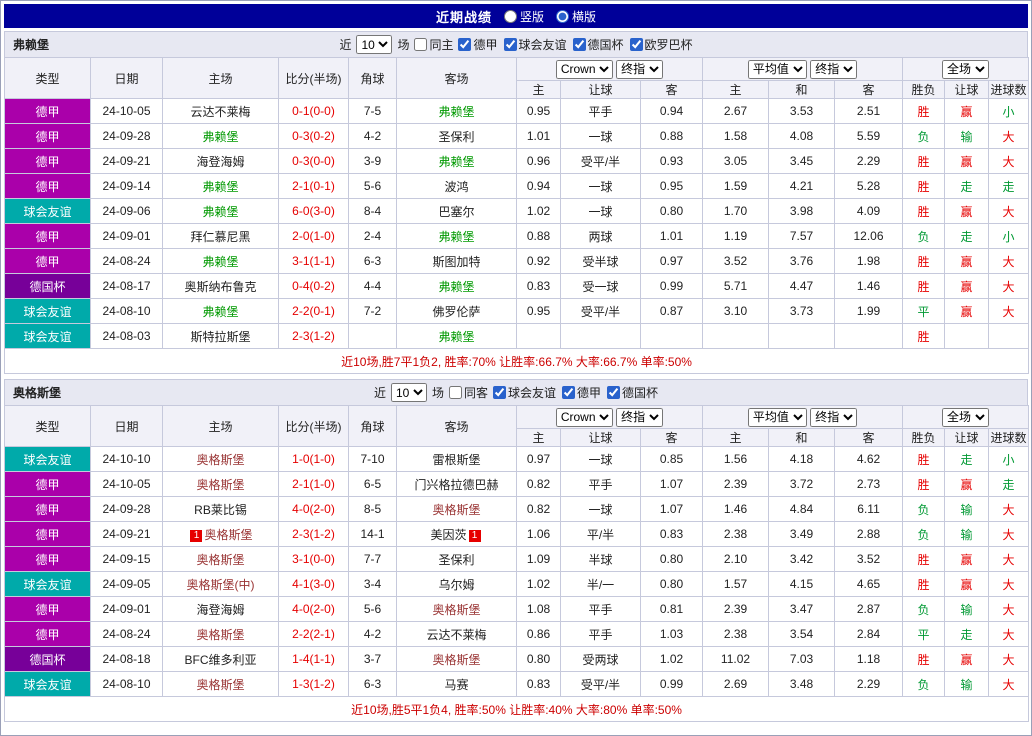  Describe the element at coordinates (801, 509) in the screenshot. I see `avg-draw: 4.84` at that location.